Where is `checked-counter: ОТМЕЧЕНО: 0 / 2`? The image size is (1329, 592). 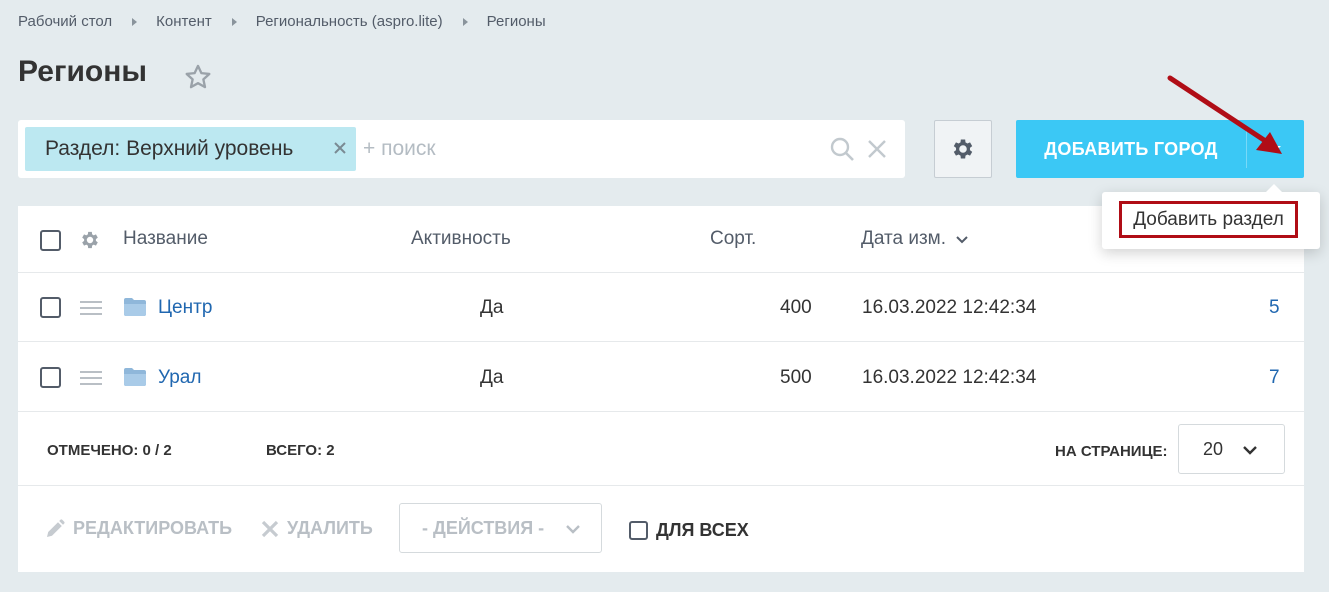 checked-counter: ОТМЕЧЕНО: 0 / 2 is located at coordinates (109, 450).